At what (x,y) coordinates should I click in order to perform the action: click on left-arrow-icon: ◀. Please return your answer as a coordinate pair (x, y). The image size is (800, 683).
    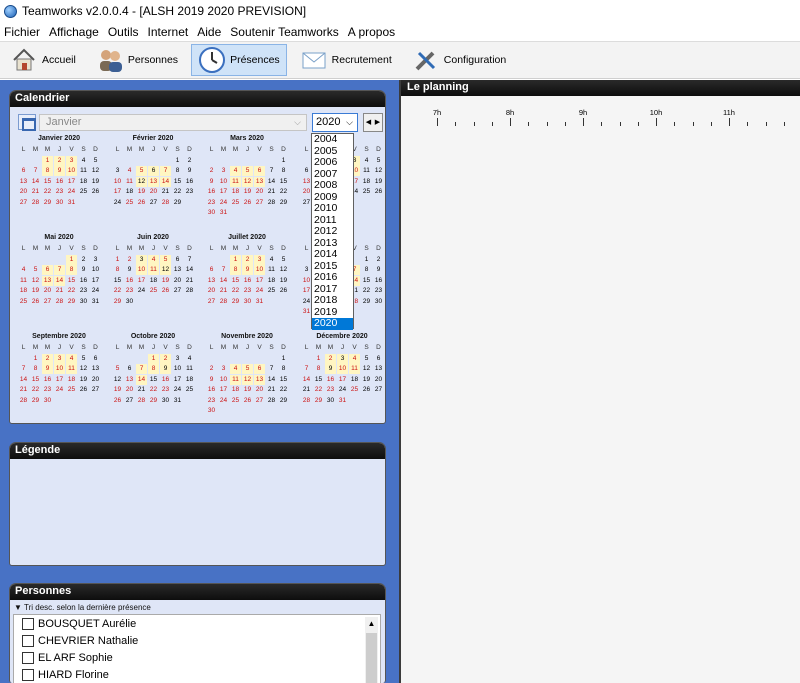
    Looking at the image, I should click on (368, 122).